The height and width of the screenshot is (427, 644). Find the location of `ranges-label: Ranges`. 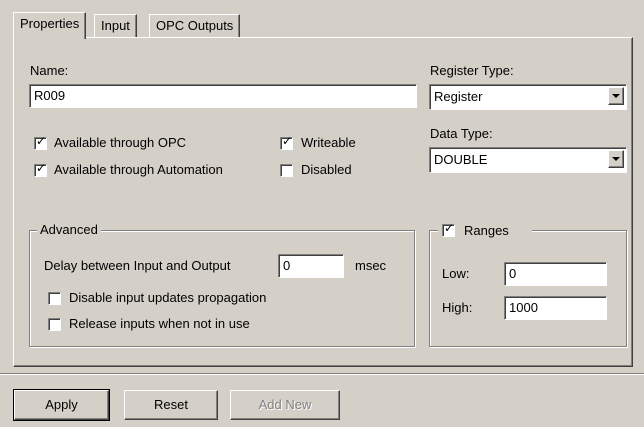

ranges-label: Ranges is located at coordinates (486, 231).